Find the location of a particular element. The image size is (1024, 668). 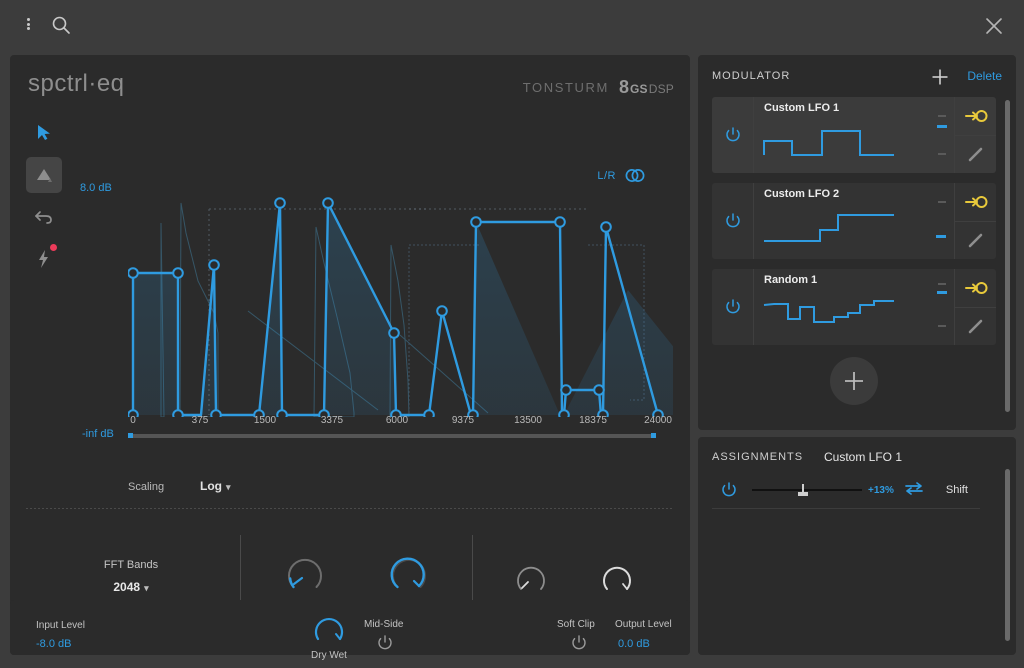

modulator-body: Custom LFO 1 is located at coordinates (854, 135).